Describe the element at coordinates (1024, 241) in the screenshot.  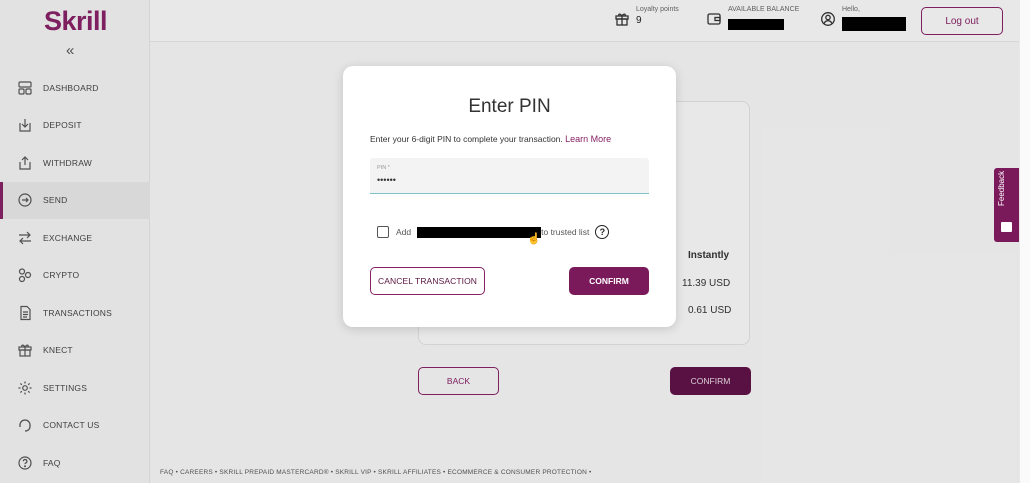
I see `scrollbar` at that location.